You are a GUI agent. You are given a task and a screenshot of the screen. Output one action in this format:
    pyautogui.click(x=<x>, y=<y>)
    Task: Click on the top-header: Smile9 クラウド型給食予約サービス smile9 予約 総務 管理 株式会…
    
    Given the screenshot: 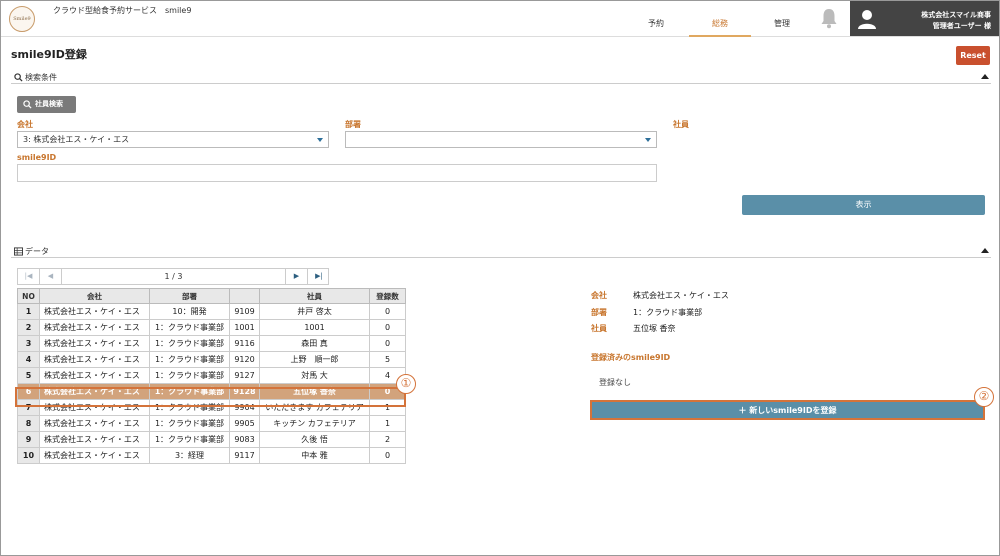 What is the action you would take?
    pyautogui.click(x=500, y=19)
    